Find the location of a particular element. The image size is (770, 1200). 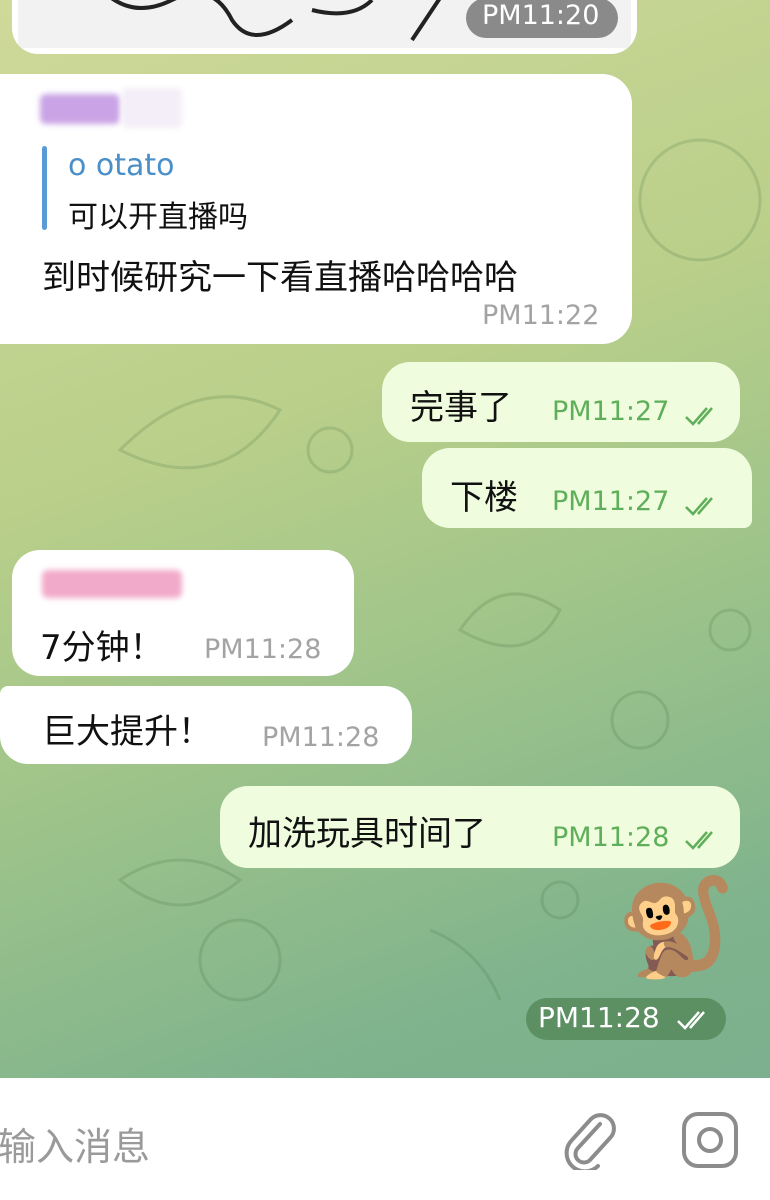

incoming-message: 巨大提升！ PM11:28 is located at coordinates (206, 725).